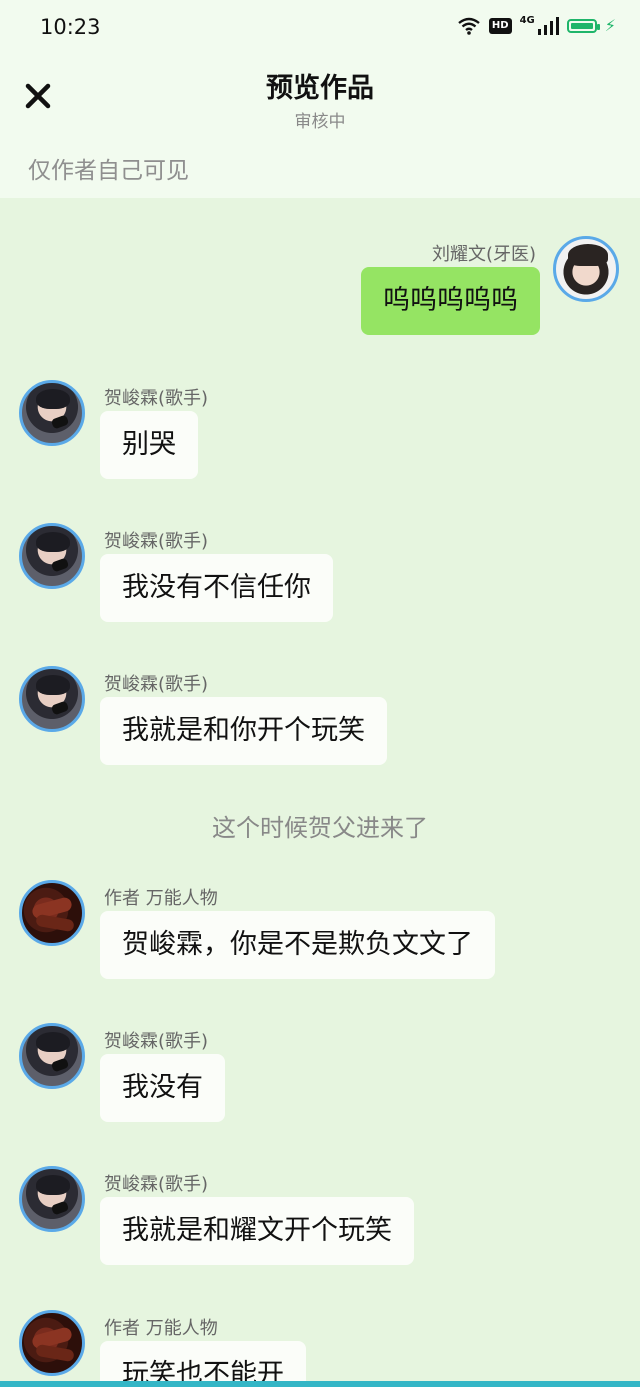  What do you see at coordinates (203, 1361) in the screenshot?
I see `message-bubble: 玩笑也不能开` at bounding box center [203, 1361].